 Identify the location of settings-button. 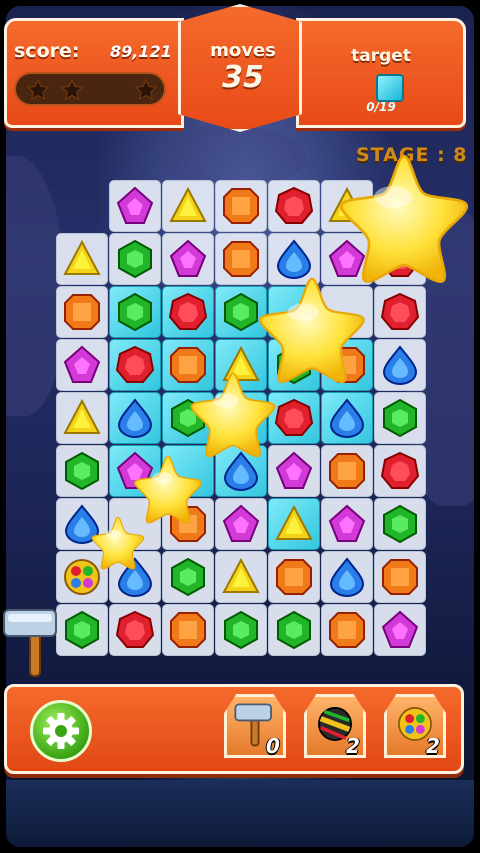
(61, 731).